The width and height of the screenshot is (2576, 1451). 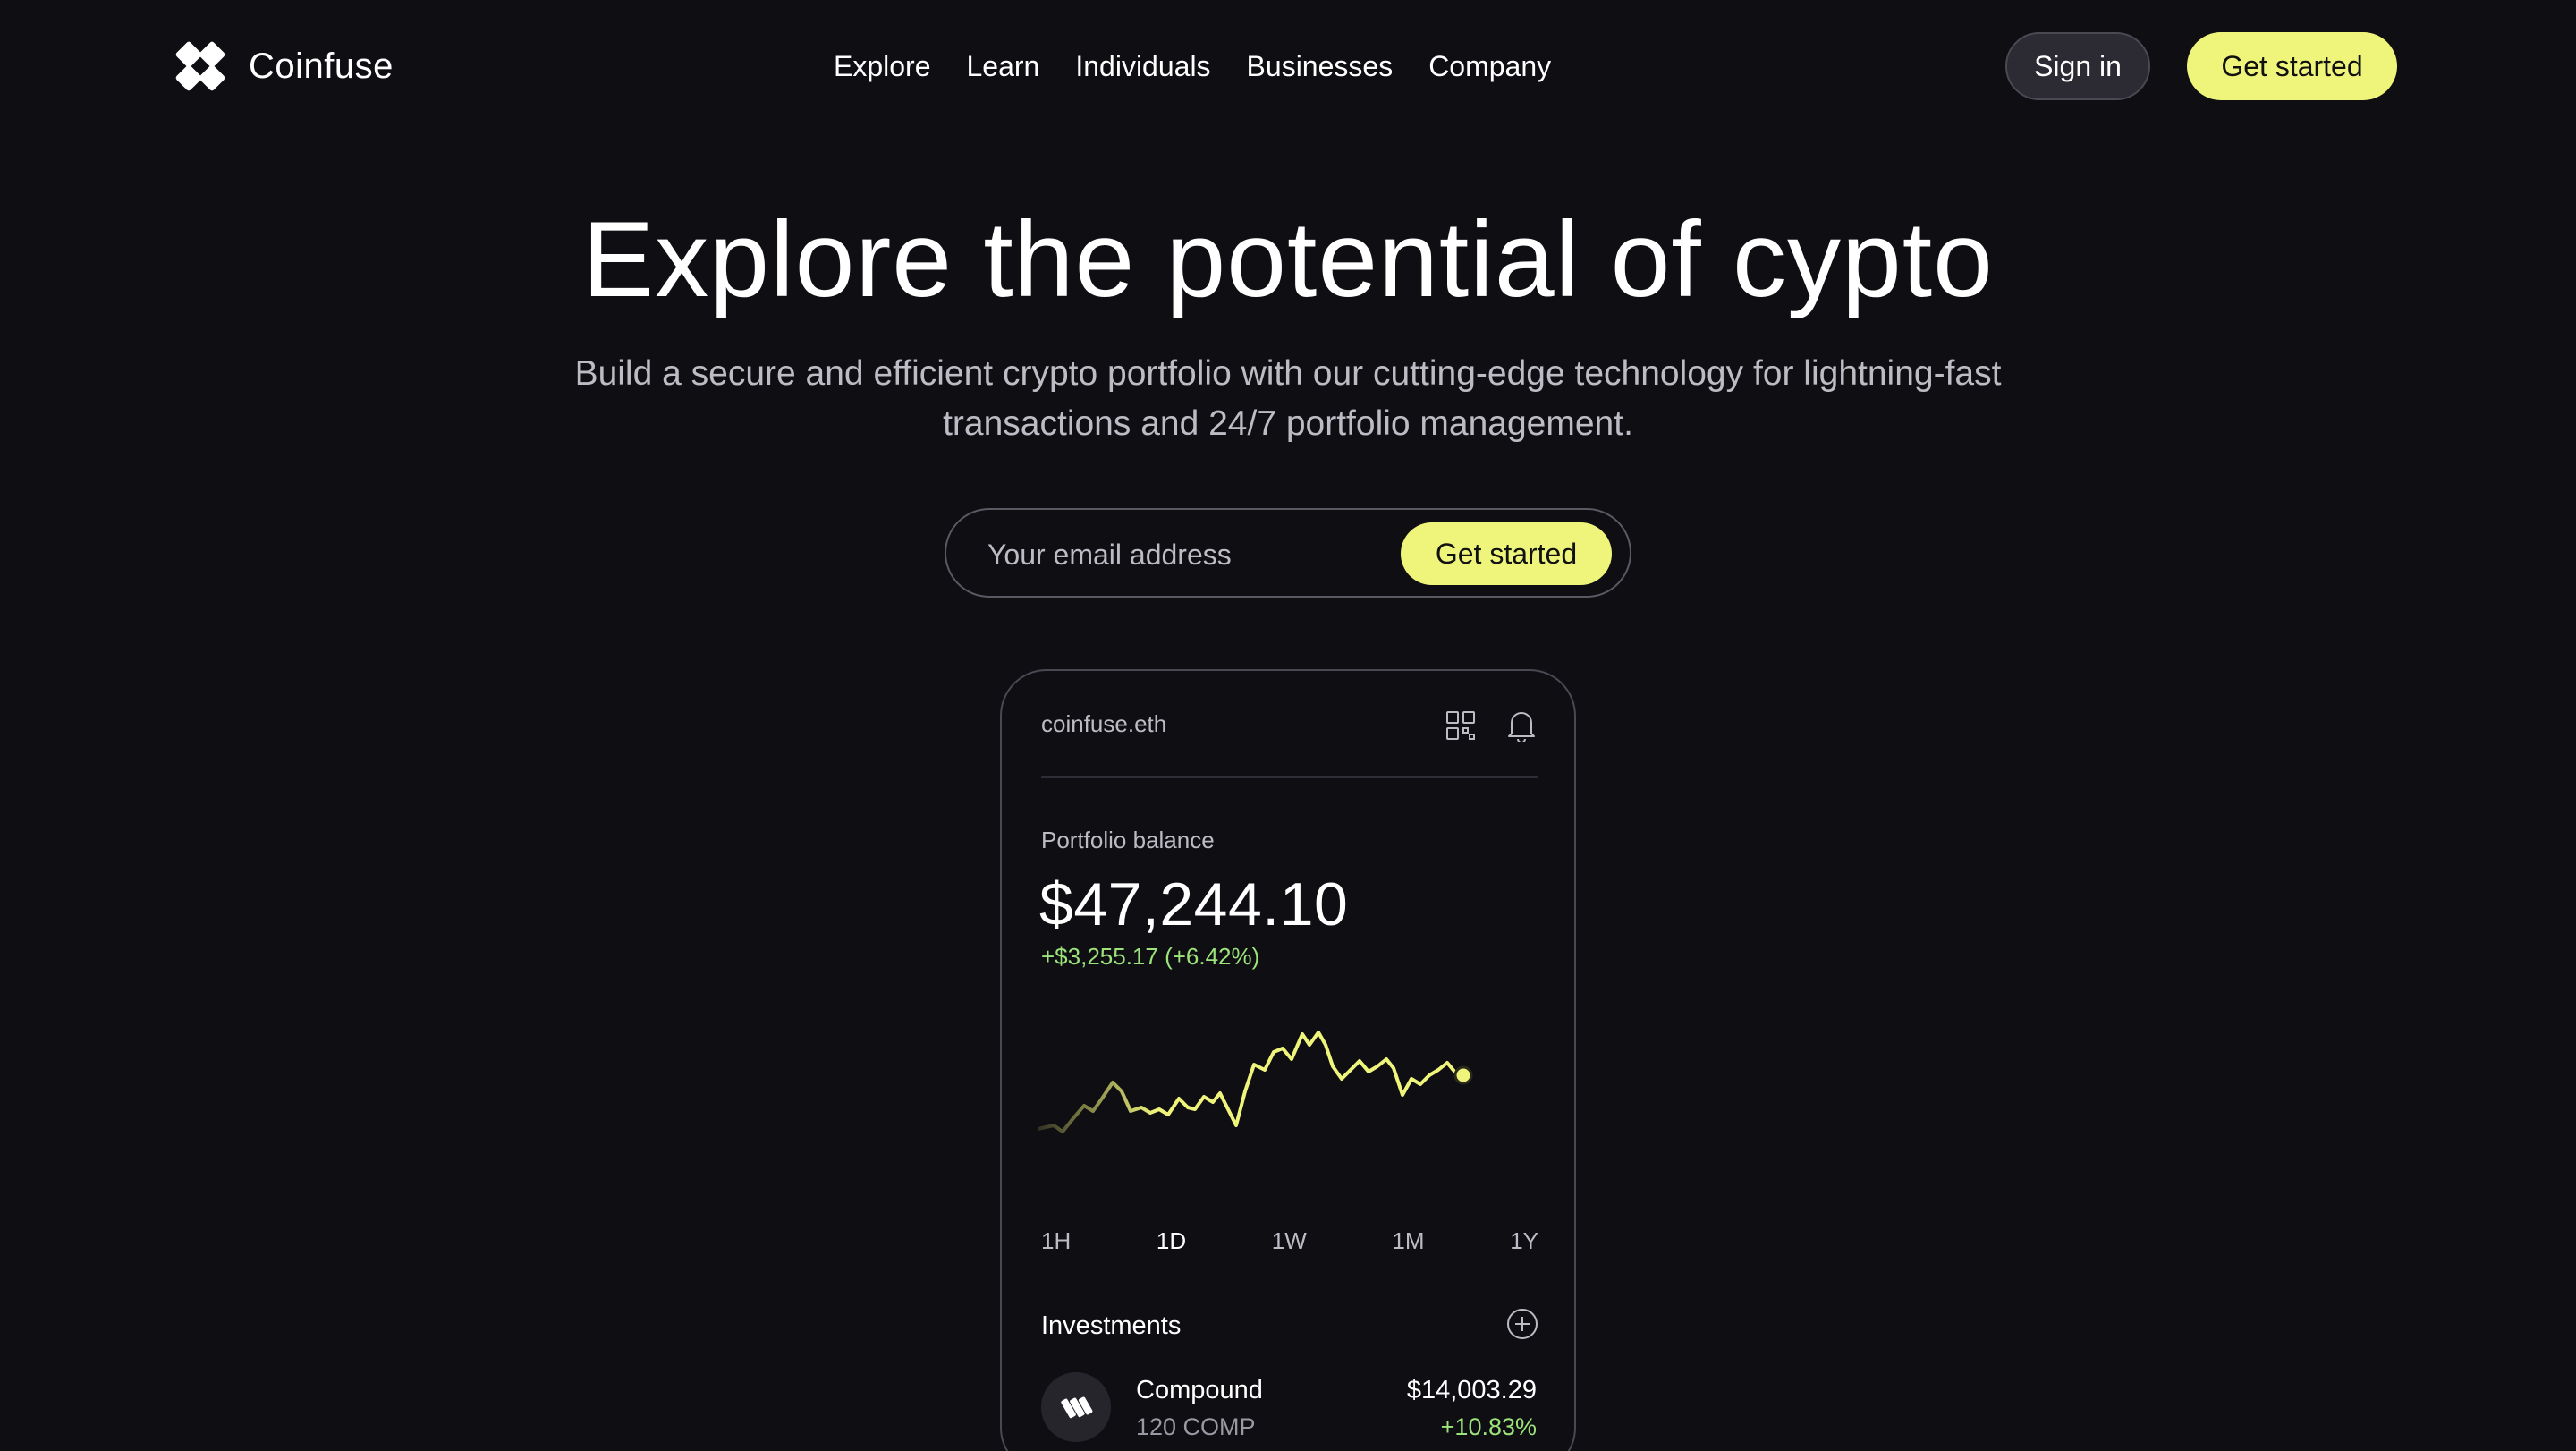 What do you see at coordinates (1460, 726) in the screenshot?
I see `qr-code-icon` at bounding box center [1460, 726].